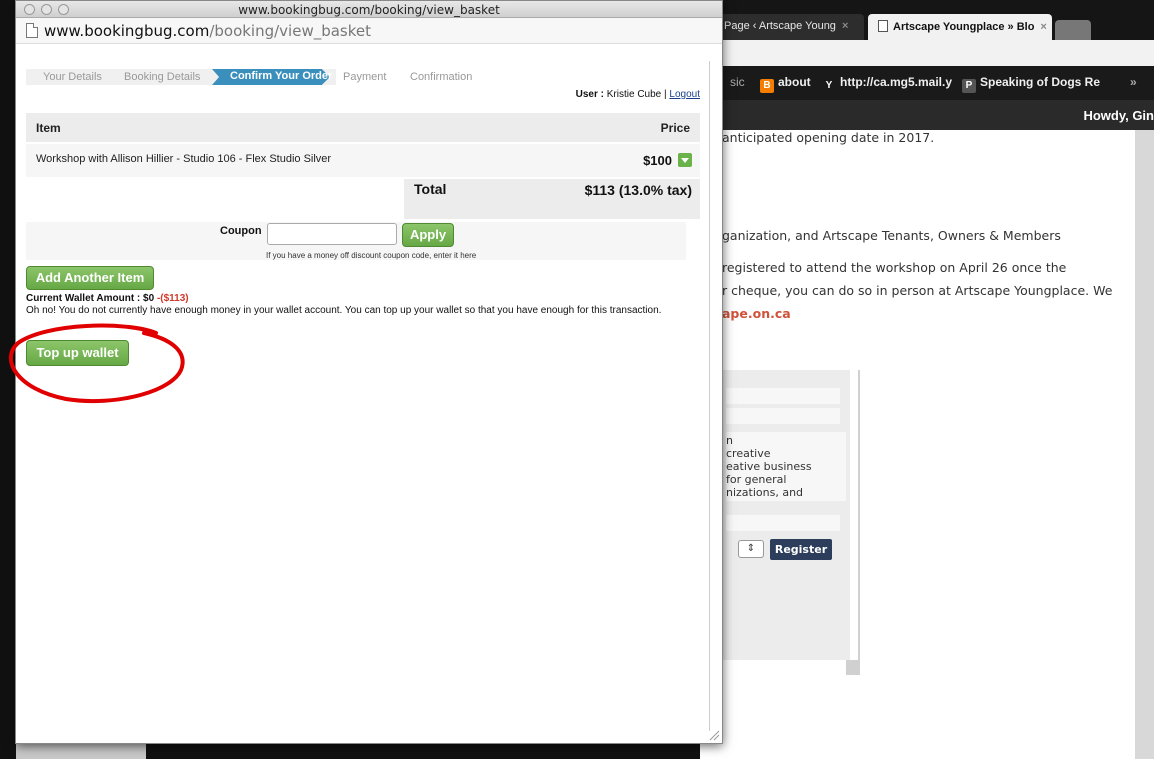 The height and width of the screenshot is (759, 1154). What do you see at coordinates (72, 77) in the screenshot?
I see `step-your-details: Your Details` at bounding box center [72, 77].